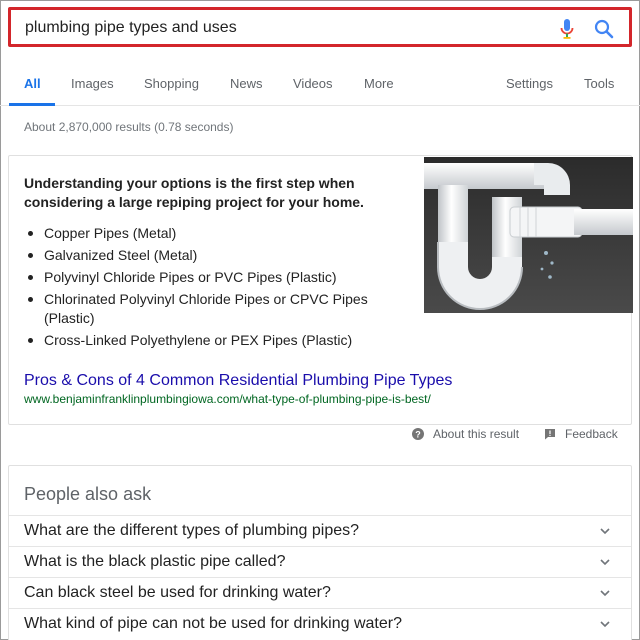 This screenshot has height=640, width=640. What do you see at coordinates (32, 83) in the screenshot?
I see `tab-all: All` at bounding box center [32, 83].